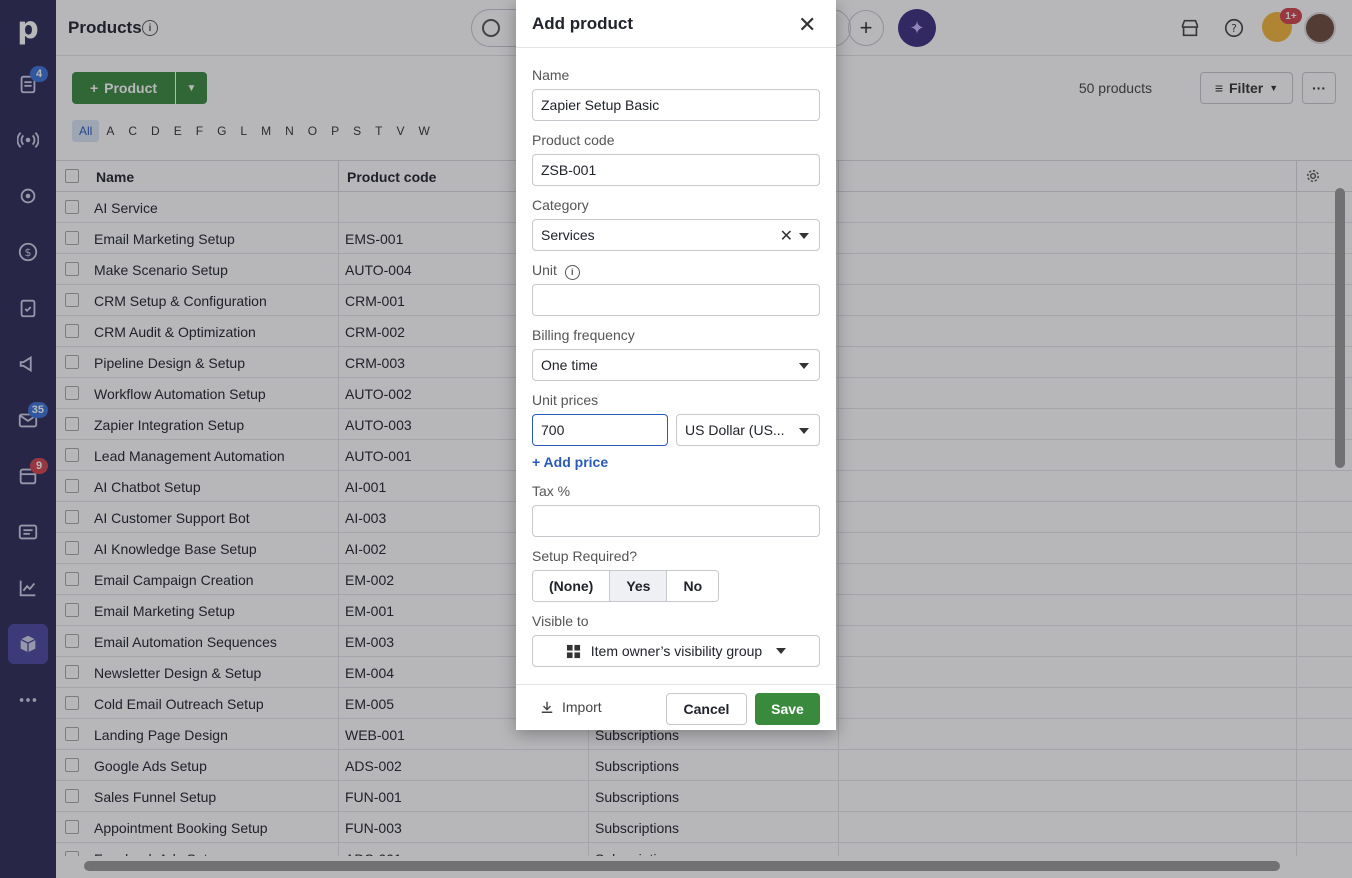 The width and height of the screenshot is (1352, 878). What do you see at coordinates (560, 621) in the screenshot?
I see `visible-to-label: Visible to` at bounding box center [560, 621].